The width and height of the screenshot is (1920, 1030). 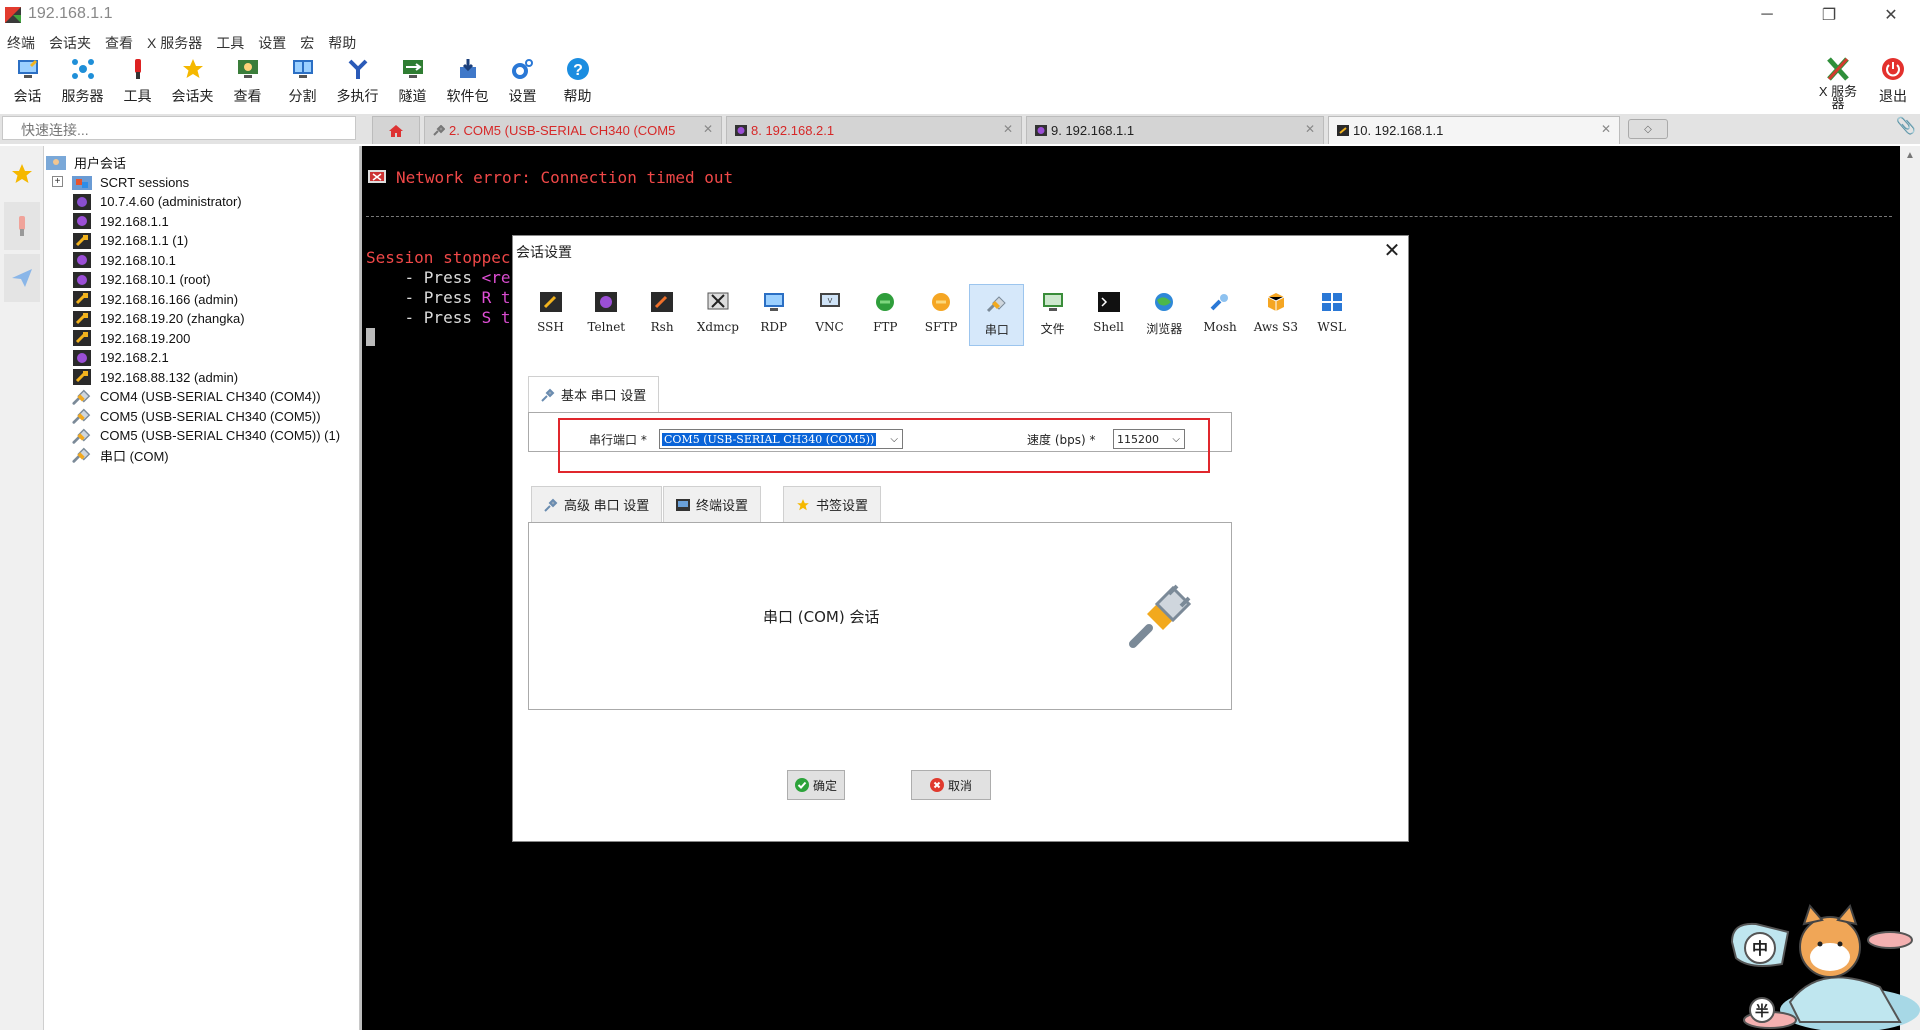 What do you see at coordinates (1129, 216) in the screenshot?
I see `terminal-separator` at bounding box center [1129, 216].